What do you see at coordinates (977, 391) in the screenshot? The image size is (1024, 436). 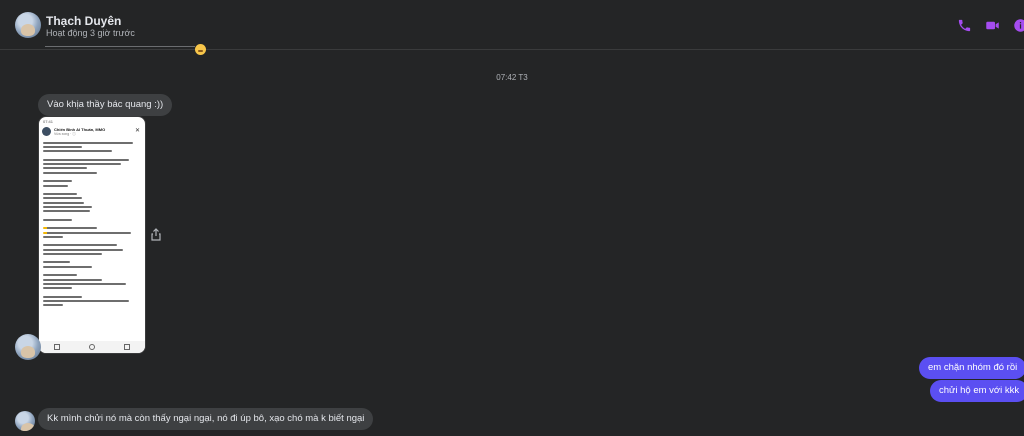 I see `outgoing-message-bubble: chửi hộ em với kkk` at bounding box center [977, 391].